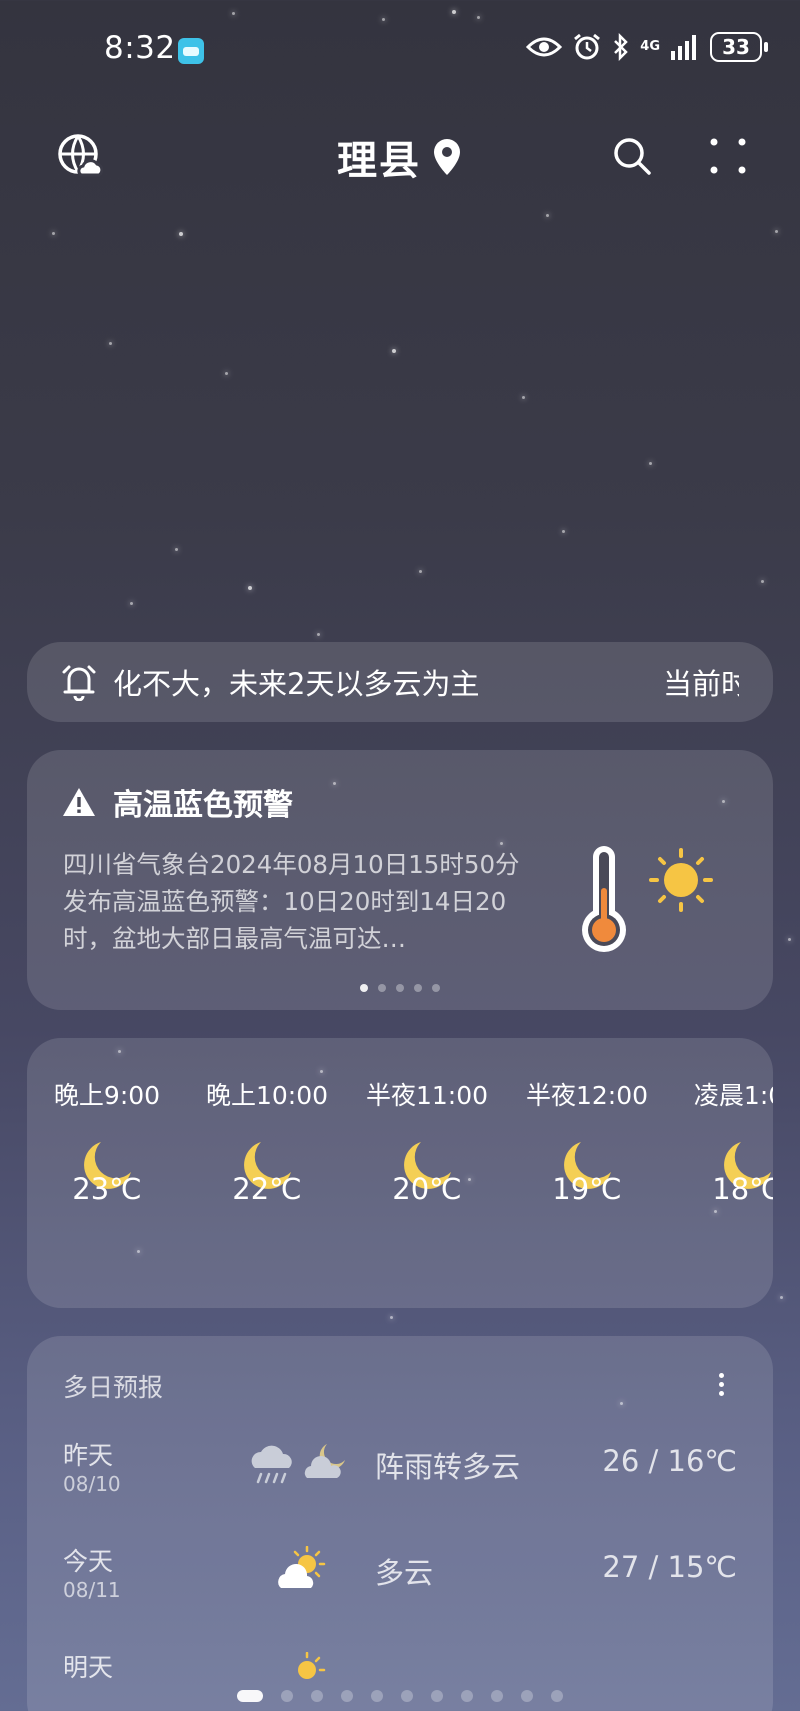 This screenshot has width=800, height=1711. I want to click on search-icon, so click(632, 156).